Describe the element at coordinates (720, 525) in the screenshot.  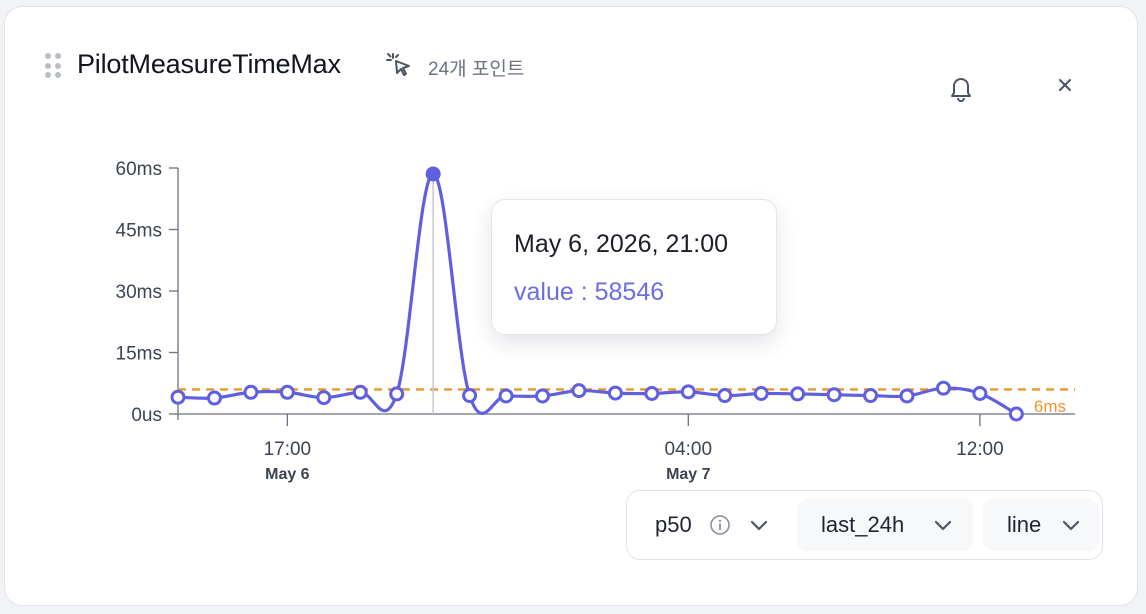
I see `info-icon` at that location.